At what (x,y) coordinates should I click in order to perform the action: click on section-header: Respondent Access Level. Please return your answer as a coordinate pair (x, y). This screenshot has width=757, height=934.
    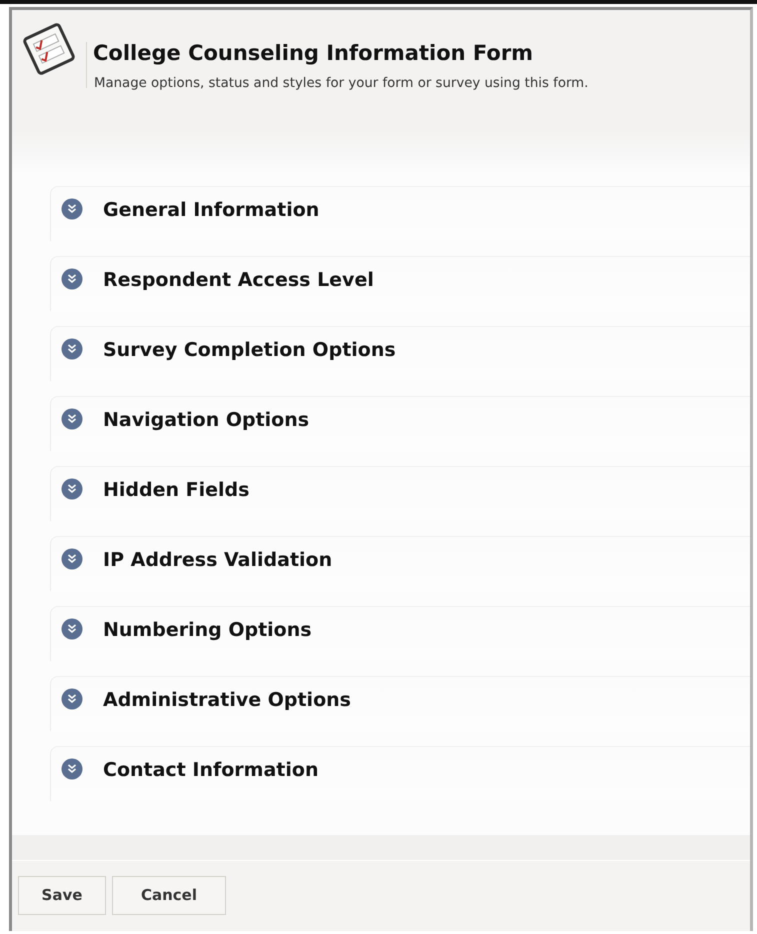
    Looking at the image, I should click on (400, 283).